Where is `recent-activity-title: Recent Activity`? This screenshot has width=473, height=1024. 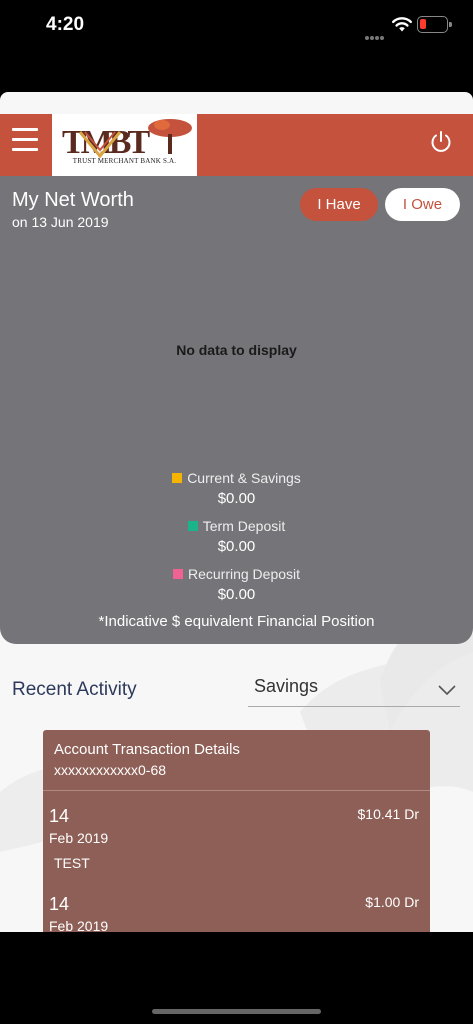
recent-activity-title: Recent Activity is located at coordinates (74, 689).